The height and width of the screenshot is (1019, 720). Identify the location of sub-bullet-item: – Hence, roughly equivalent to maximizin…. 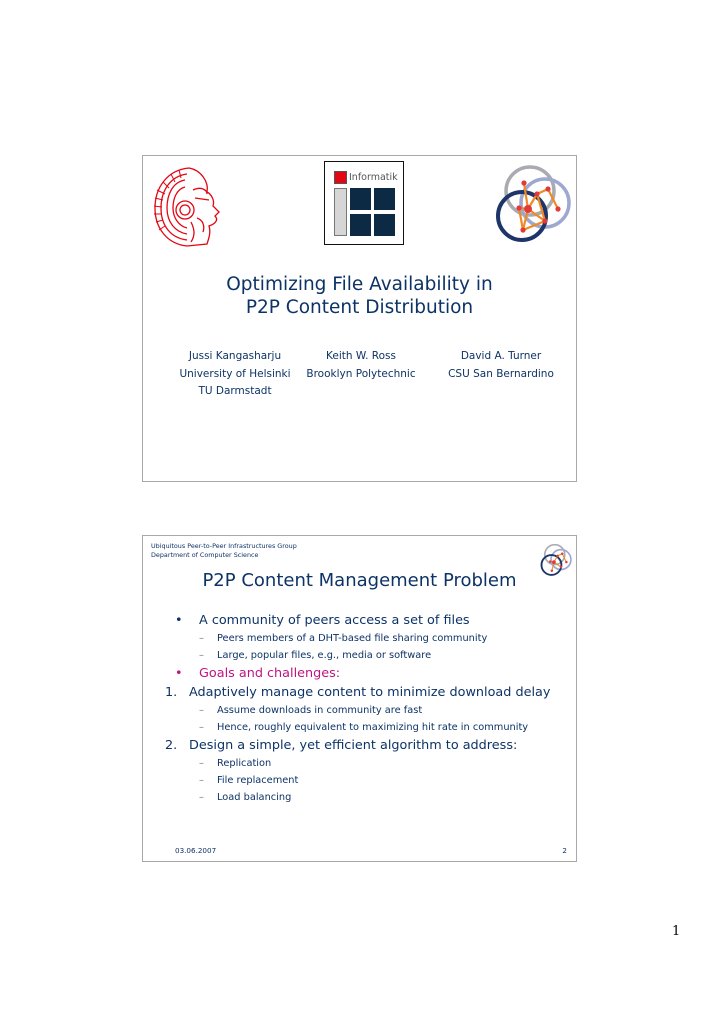
(366, 727).